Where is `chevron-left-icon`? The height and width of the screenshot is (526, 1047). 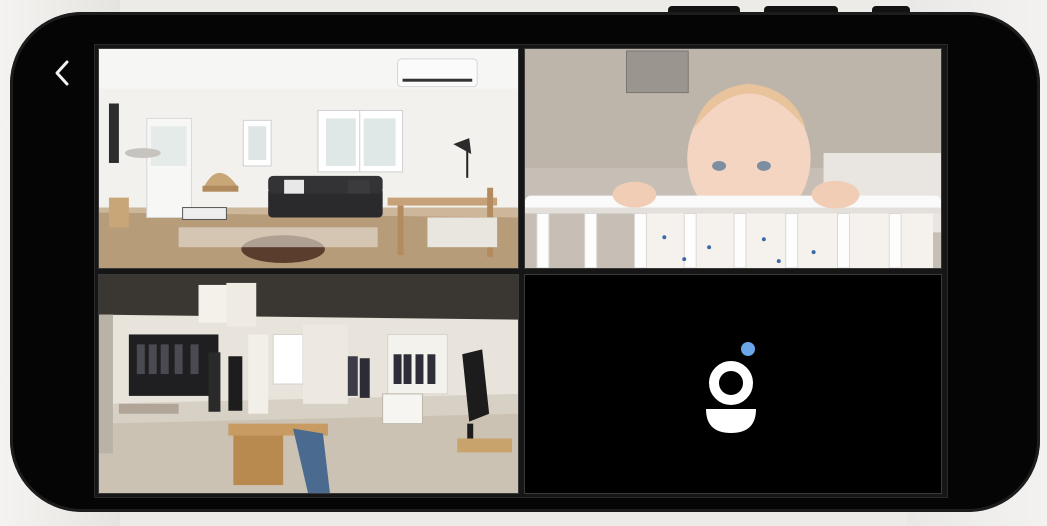
chevron-left-icon is located at coordinates (62, 73).